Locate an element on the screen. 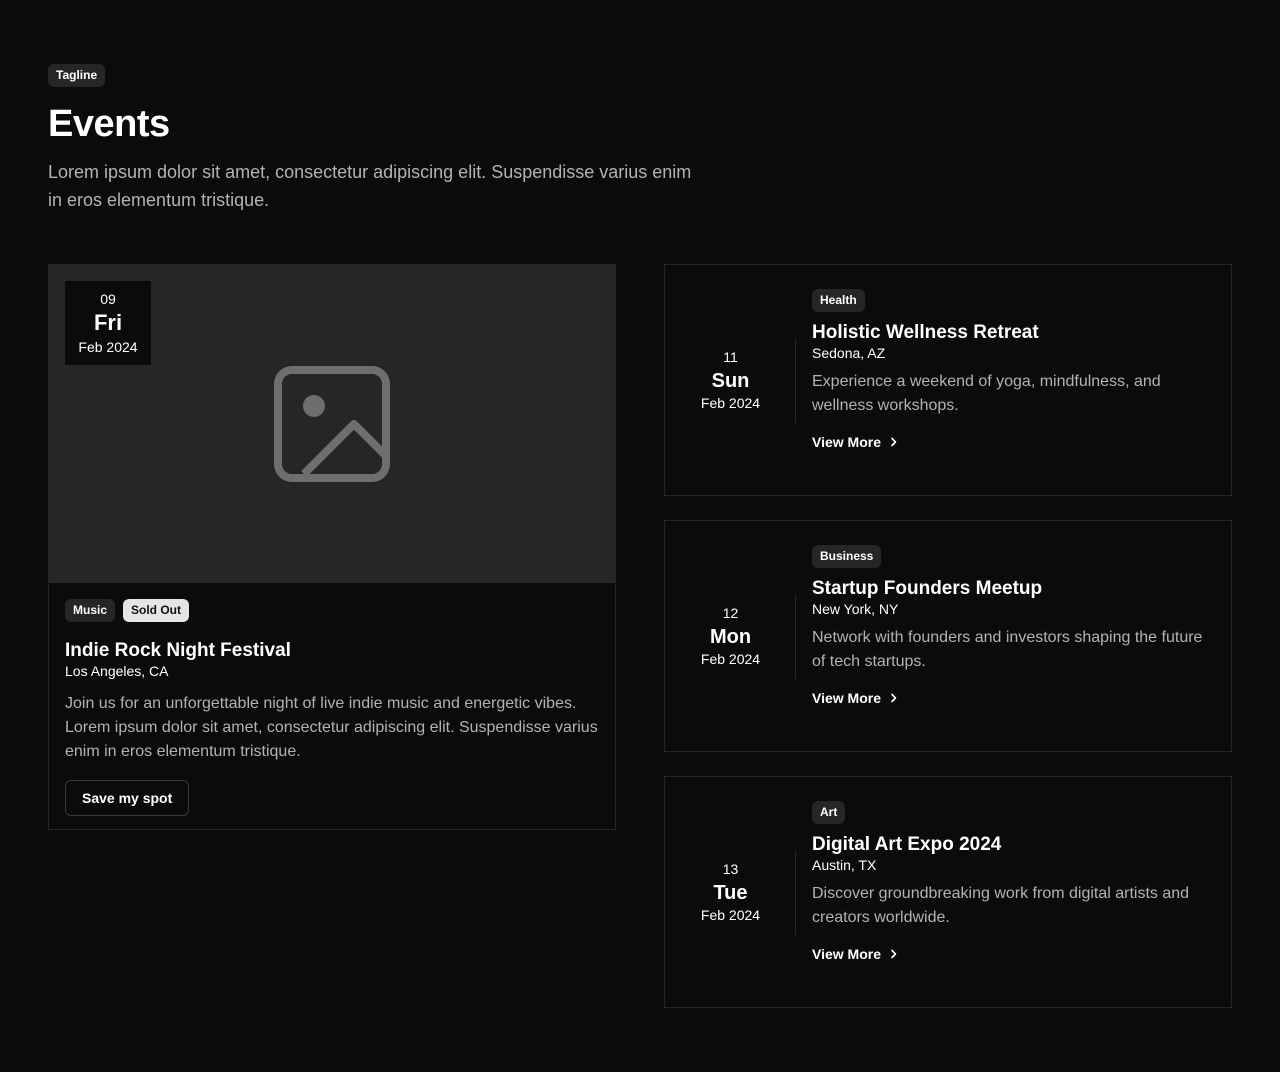  date-weekday: Sun is located at coordinates (730, 381).